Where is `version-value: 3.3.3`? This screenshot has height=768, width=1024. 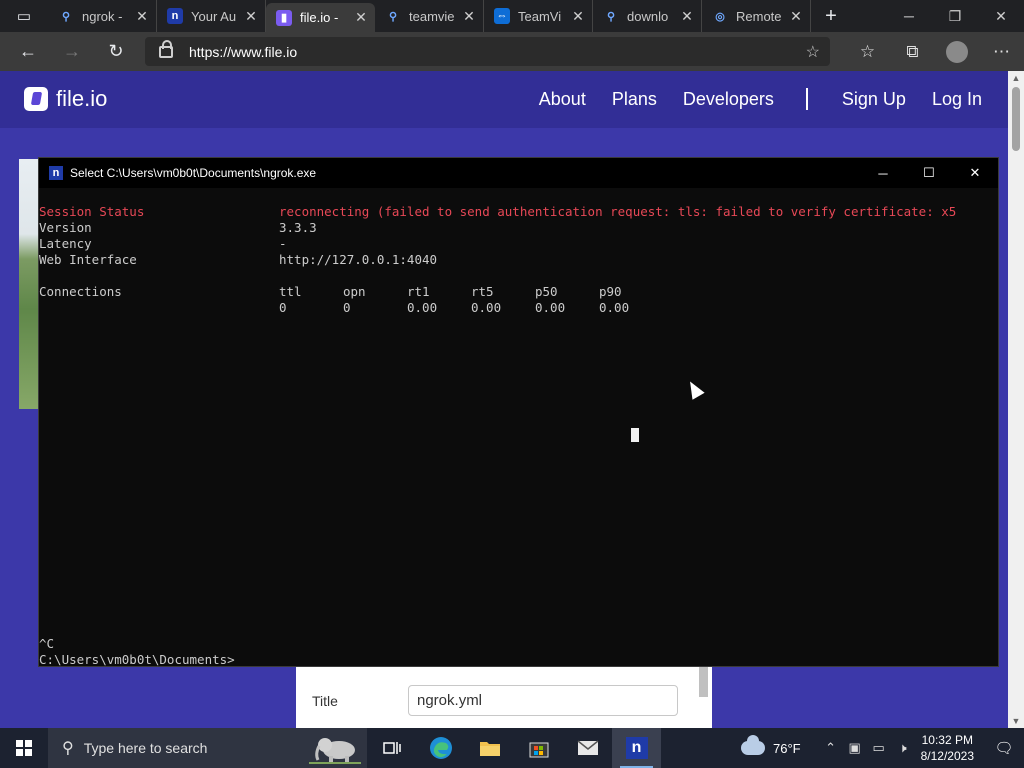 version-value: 3.3.3 is located at coordinates (298, 227).